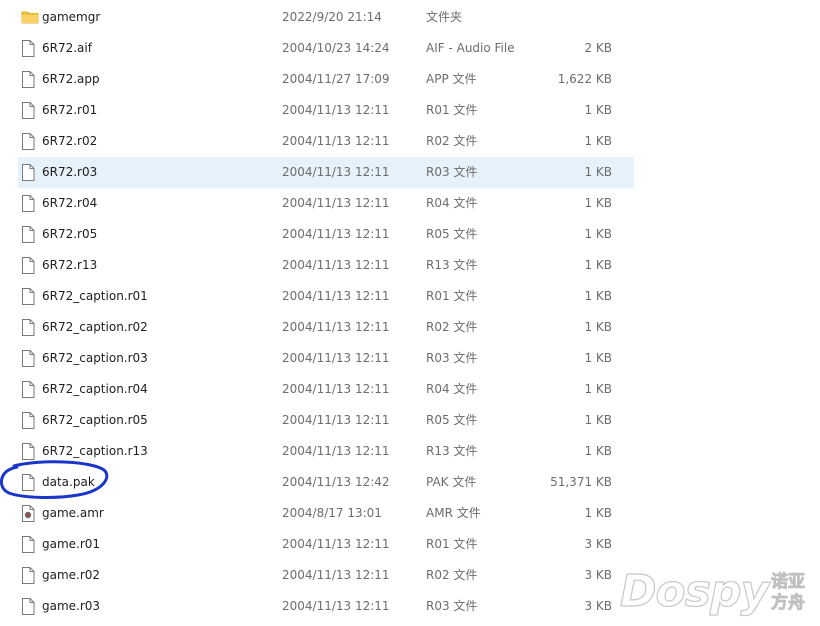  Describe the element at coordinates (67, 48) in the screenshot. I see `file-name: 6R72.aif` at that location.